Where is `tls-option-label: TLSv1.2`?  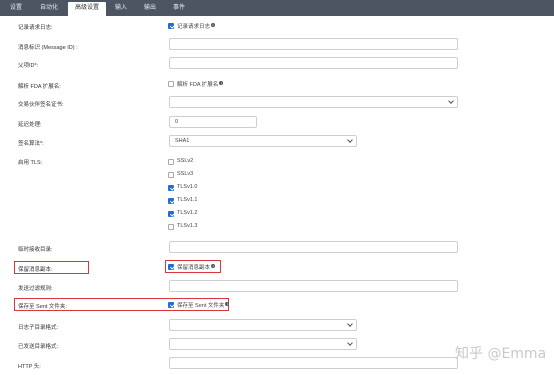 tls-option-label: TLSv1.2 is located at coordinates (187, 213).